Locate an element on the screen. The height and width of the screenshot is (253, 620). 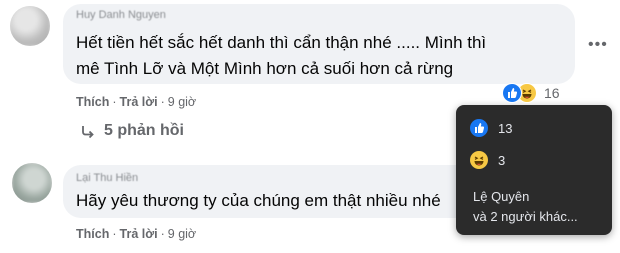
comment-author: Lại Thu Hiền is located at coordinates (107, 178).